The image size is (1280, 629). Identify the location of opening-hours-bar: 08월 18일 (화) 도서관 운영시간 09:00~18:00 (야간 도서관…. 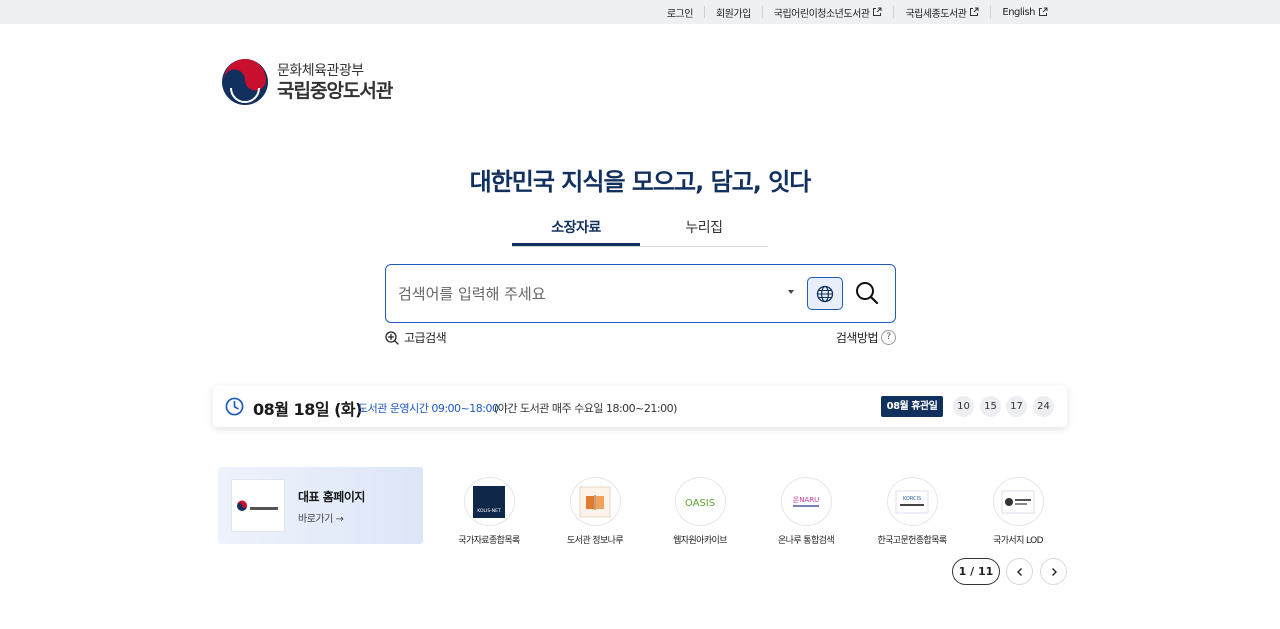
(640, 406).